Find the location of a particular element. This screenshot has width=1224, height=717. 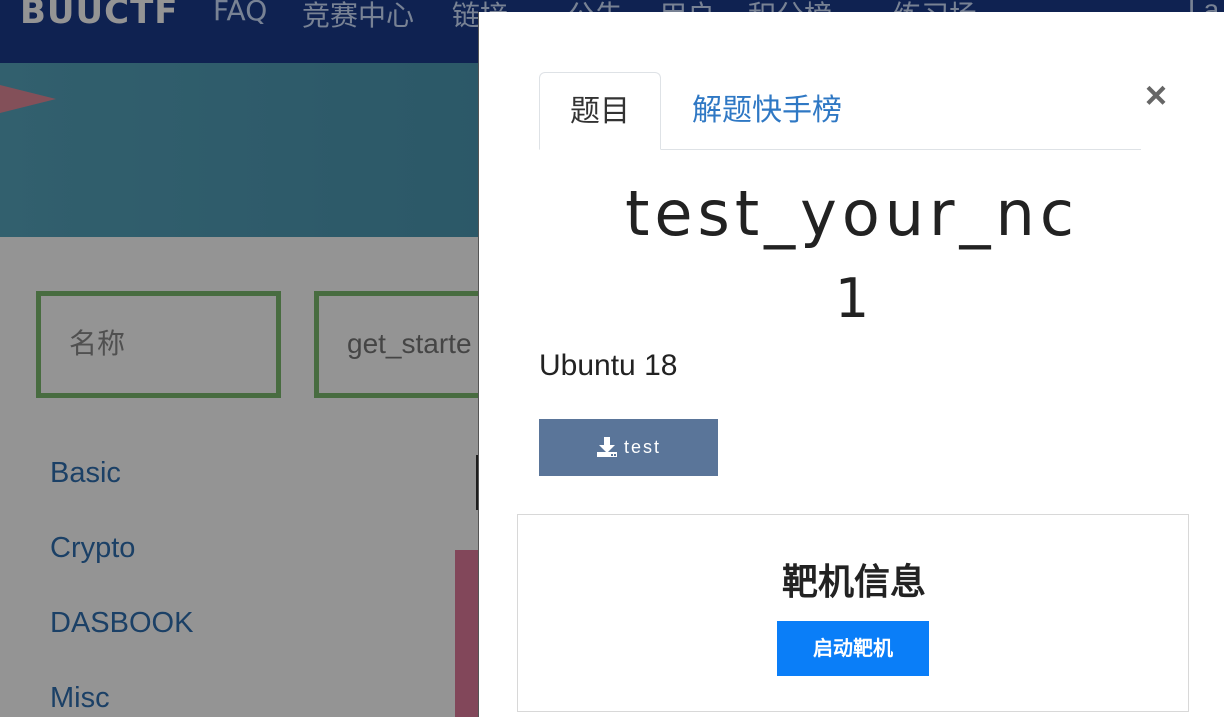

tab-solves: 解题快手榜 is located at coordinates (767, 110).